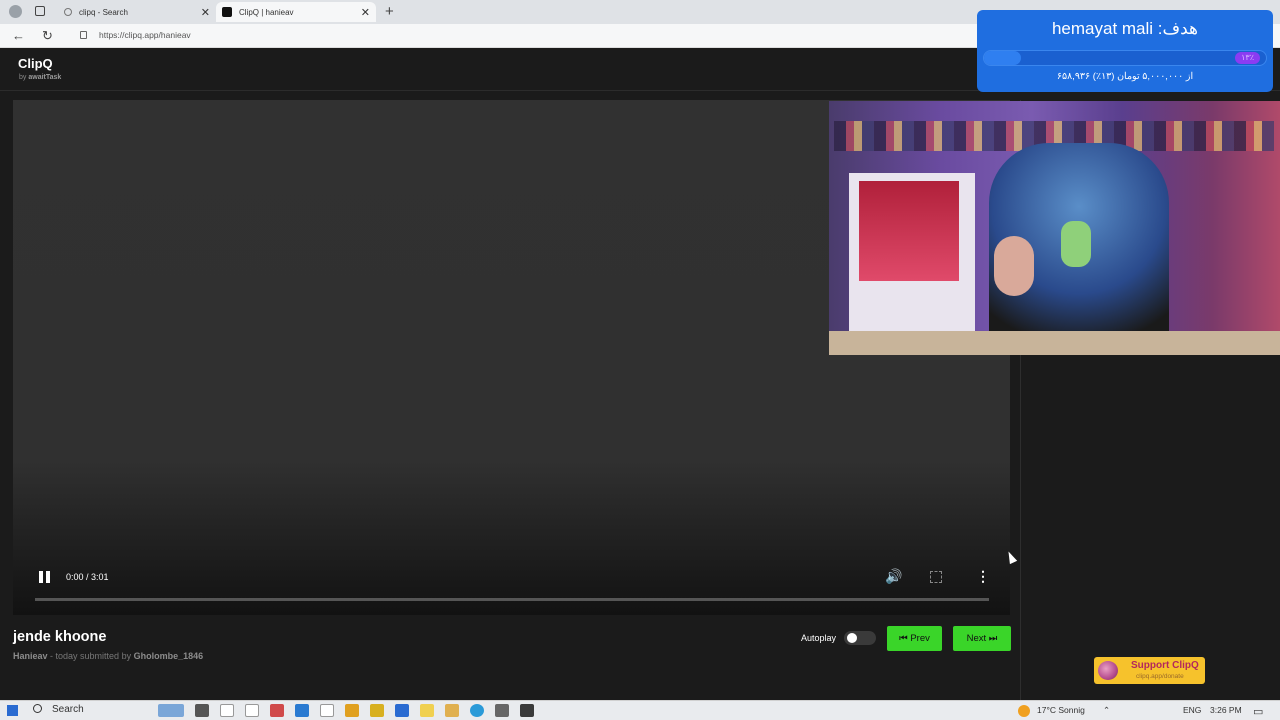 The height and width of the screenshot is (720, 1280). Describe the element at coordinates (103, 12) in the screenshot. I see `tab-title: clipq - Search` at that location.